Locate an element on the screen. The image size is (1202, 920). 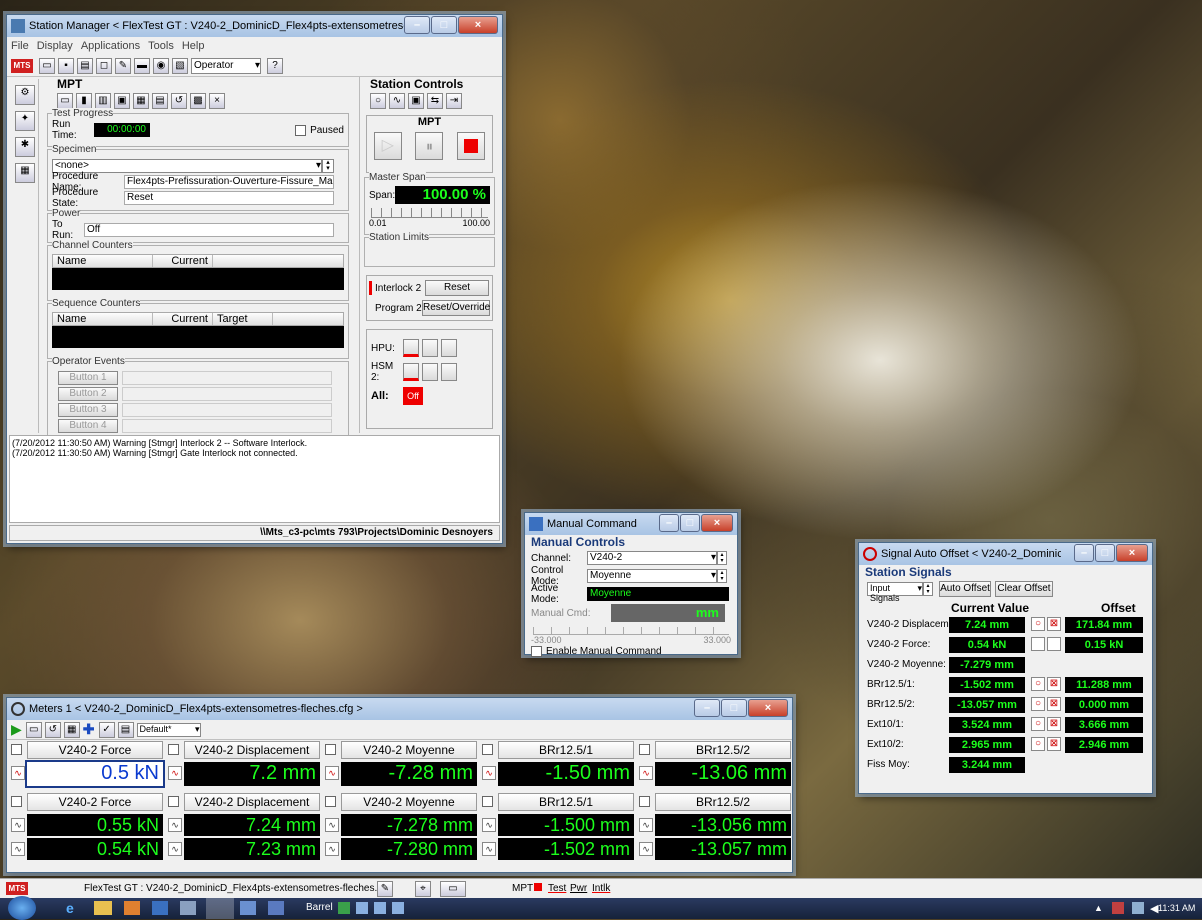
operator-button-1: Button 1 is located at coordinates (88, 378).